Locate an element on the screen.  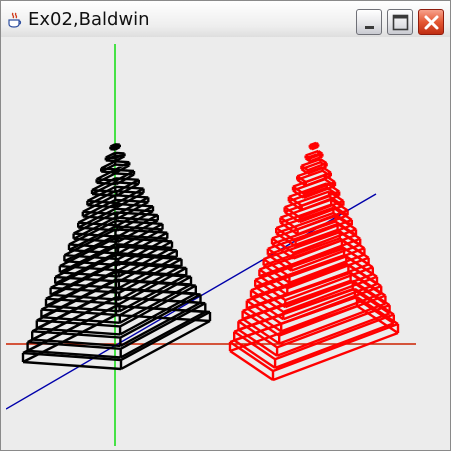
close-button is located at coordinates (431, 22).